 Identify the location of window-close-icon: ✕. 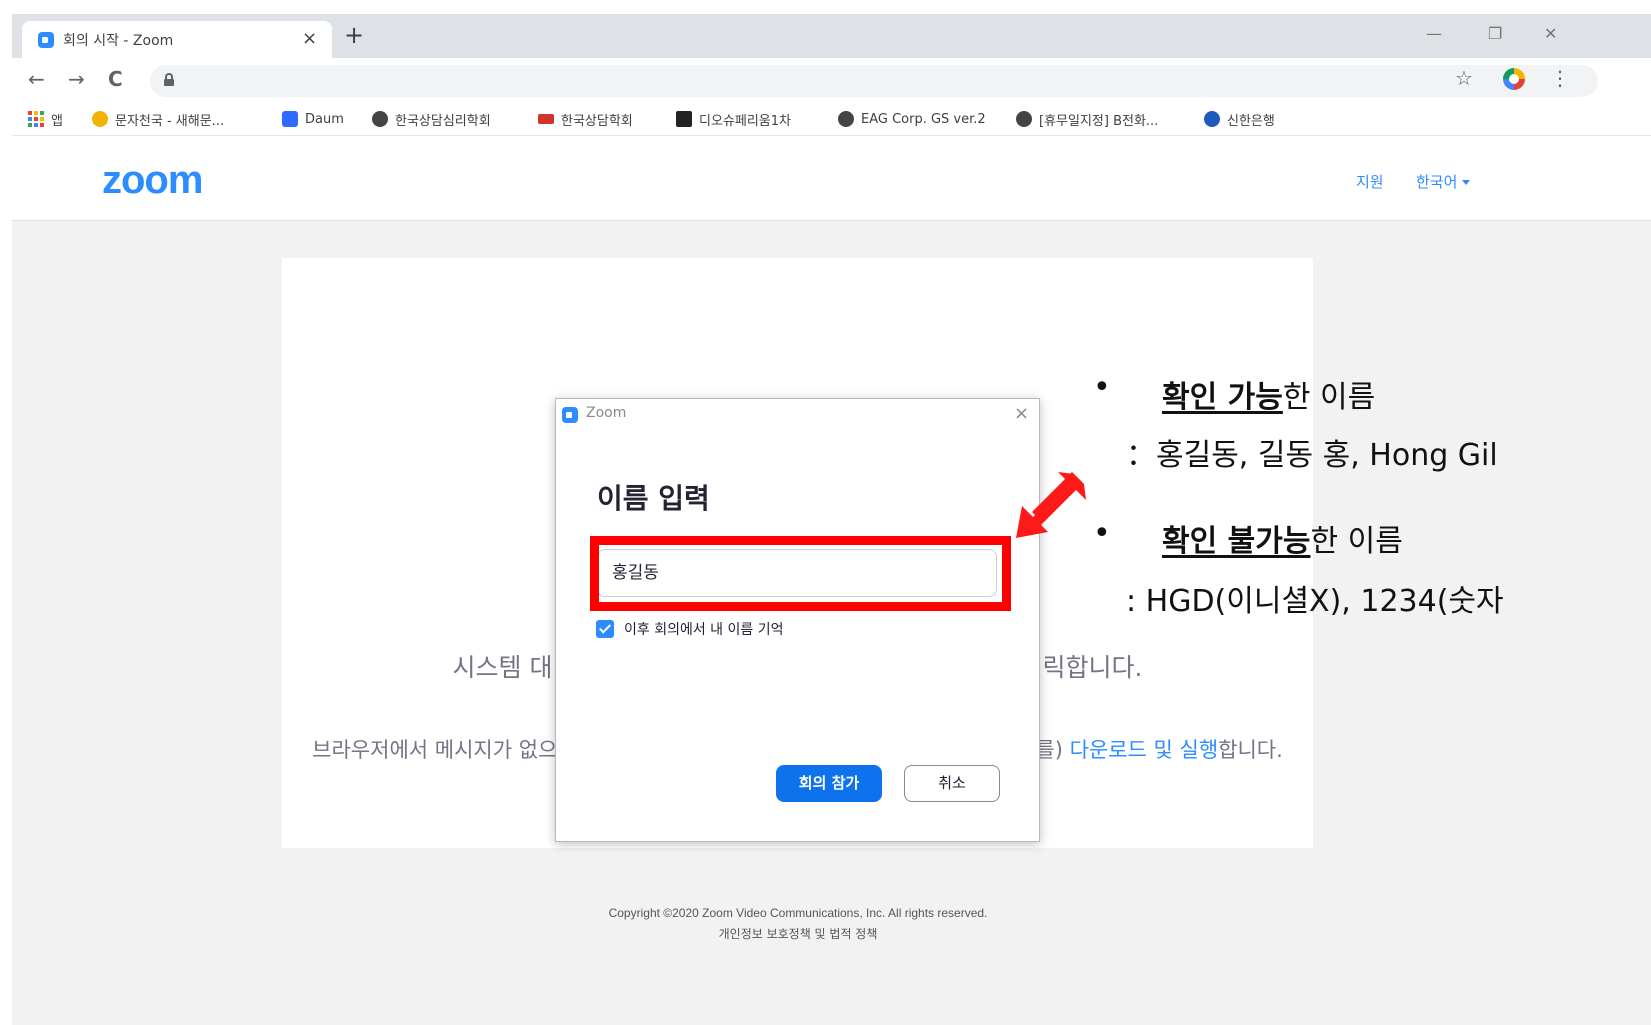
(1550, 33).